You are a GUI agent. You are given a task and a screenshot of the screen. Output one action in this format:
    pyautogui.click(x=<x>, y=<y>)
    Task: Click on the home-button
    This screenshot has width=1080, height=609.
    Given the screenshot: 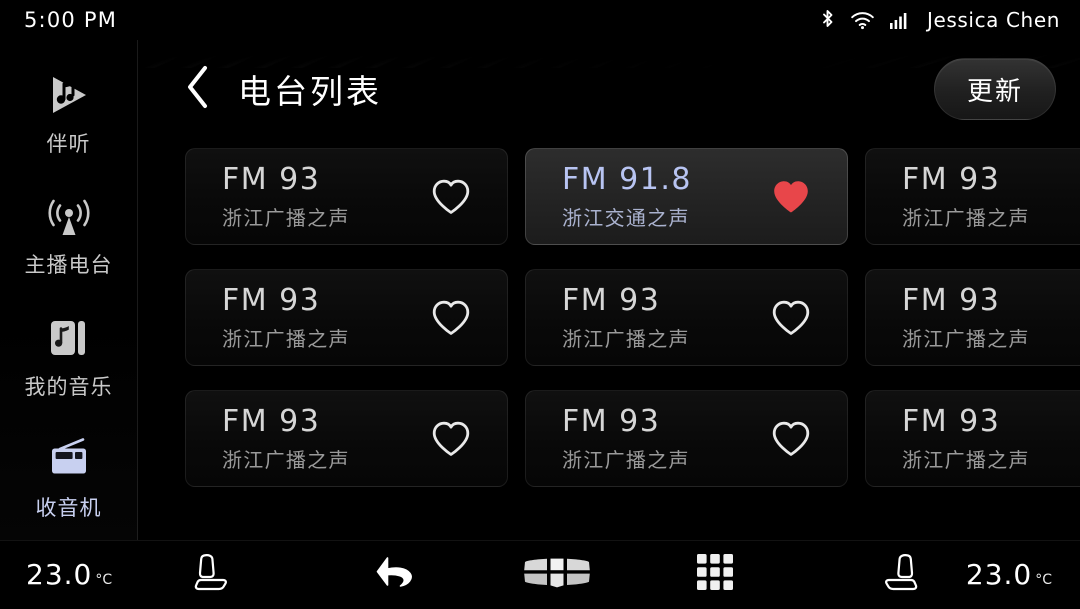 What is the action you would take?
    pyautogui.click(x=557, y=575)
    